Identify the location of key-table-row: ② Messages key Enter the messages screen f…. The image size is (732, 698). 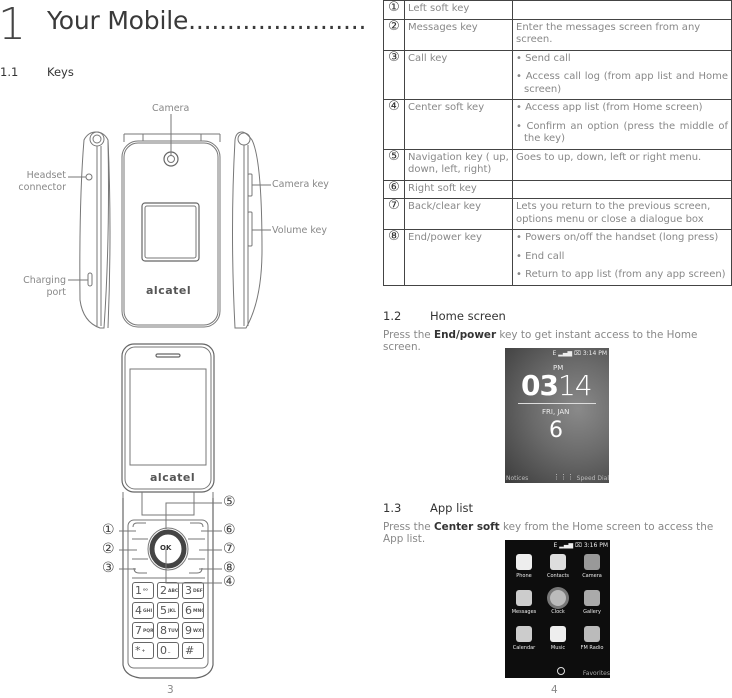
(557, 34).